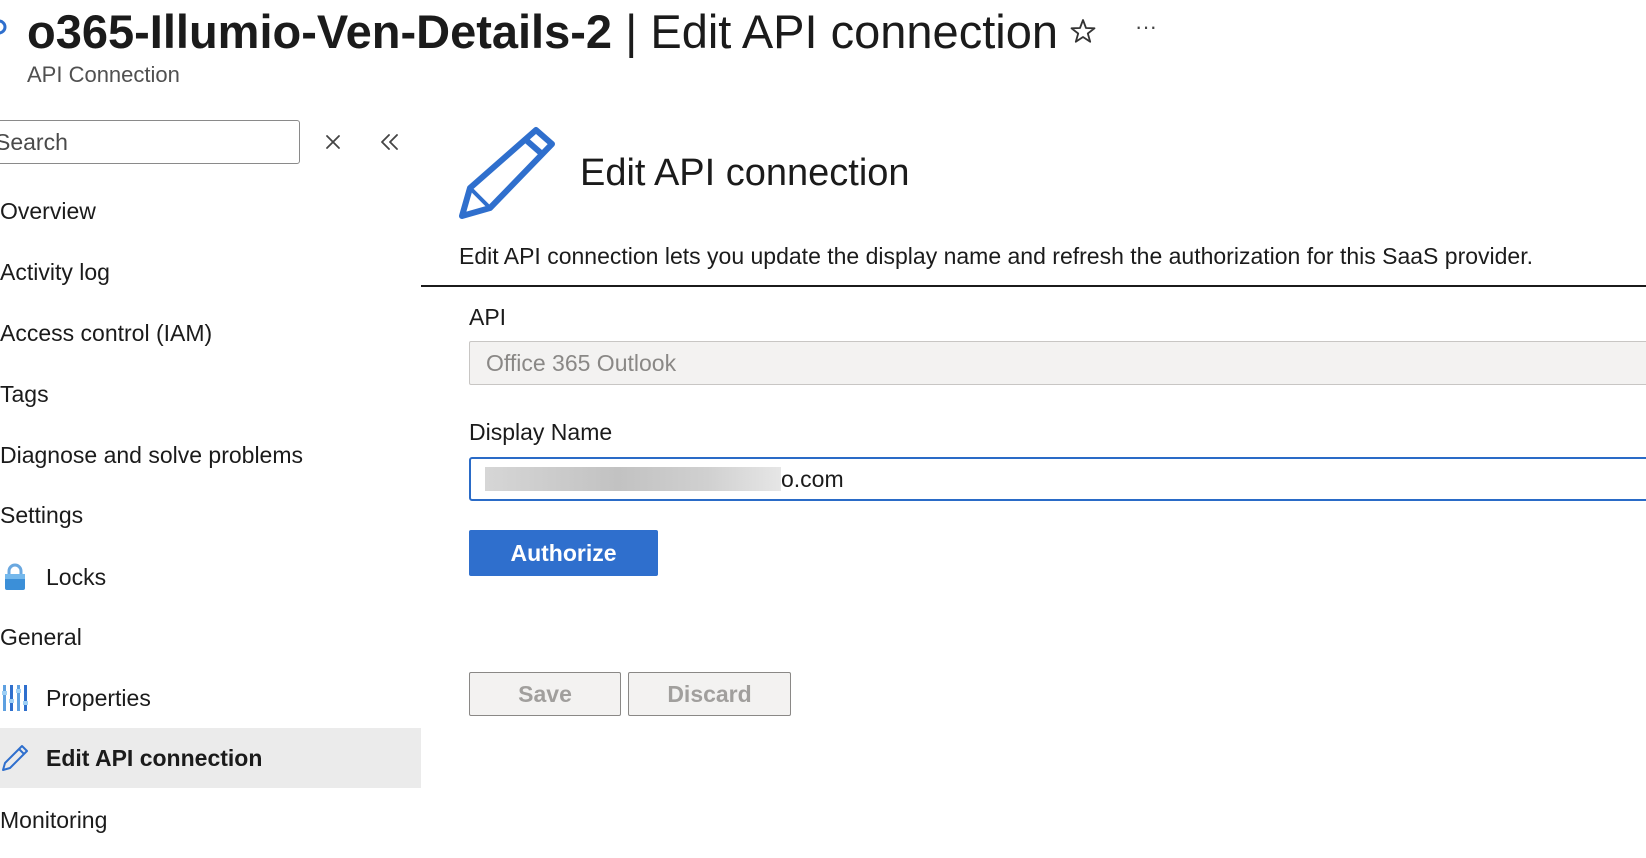 This screenshot has height=858, width=1646. I want to click on search-box, so click(150, 142).